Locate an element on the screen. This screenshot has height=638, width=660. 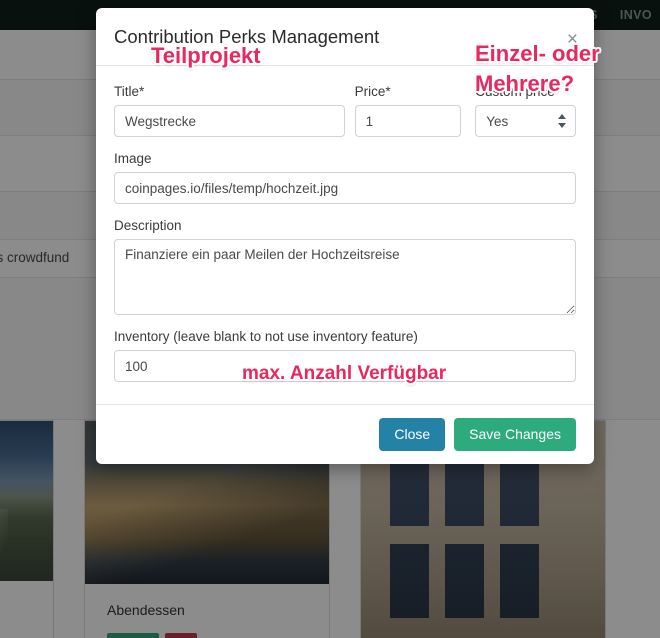
image-input is located at coordinates (345, 188).